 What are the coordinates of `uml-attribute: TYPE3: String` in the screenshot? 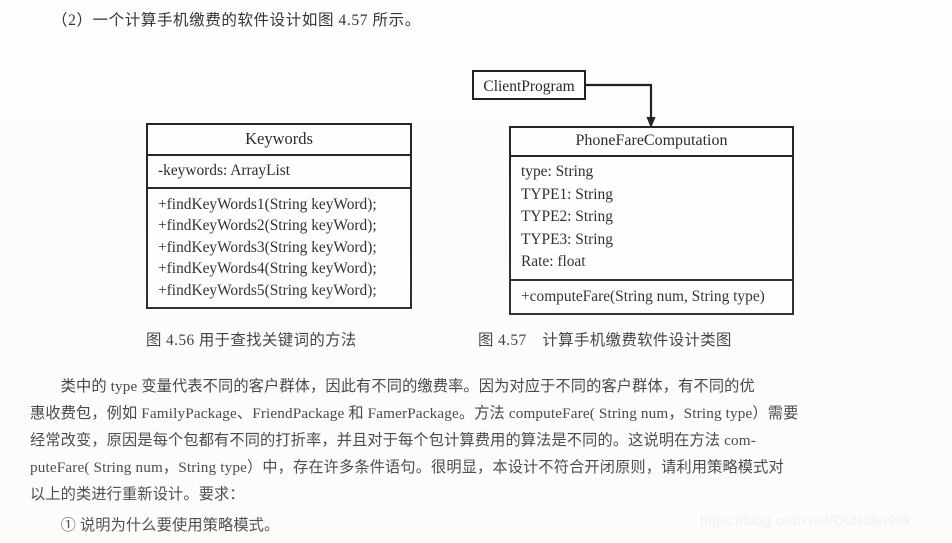 It's located at (567, 239).